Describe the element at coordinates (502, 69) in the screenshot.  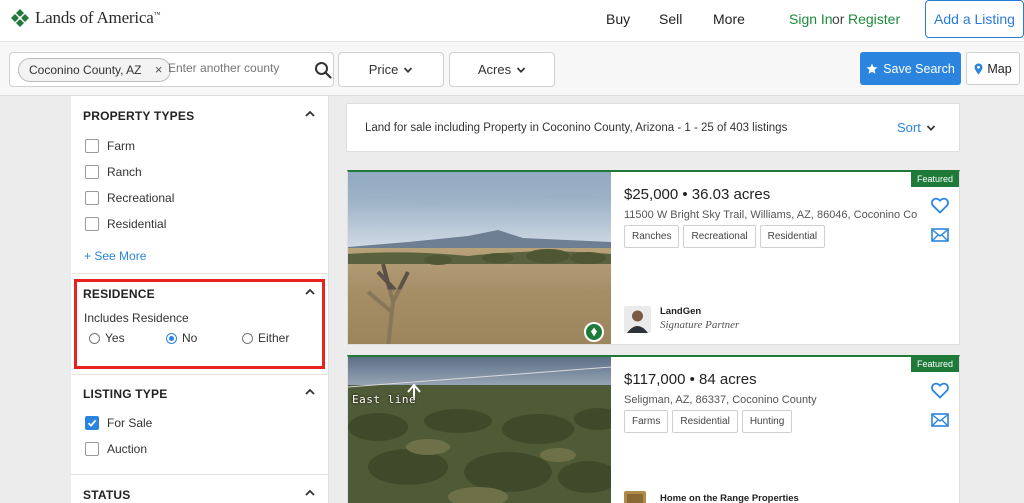
I see `acres-dropdown: Acres` at that location.